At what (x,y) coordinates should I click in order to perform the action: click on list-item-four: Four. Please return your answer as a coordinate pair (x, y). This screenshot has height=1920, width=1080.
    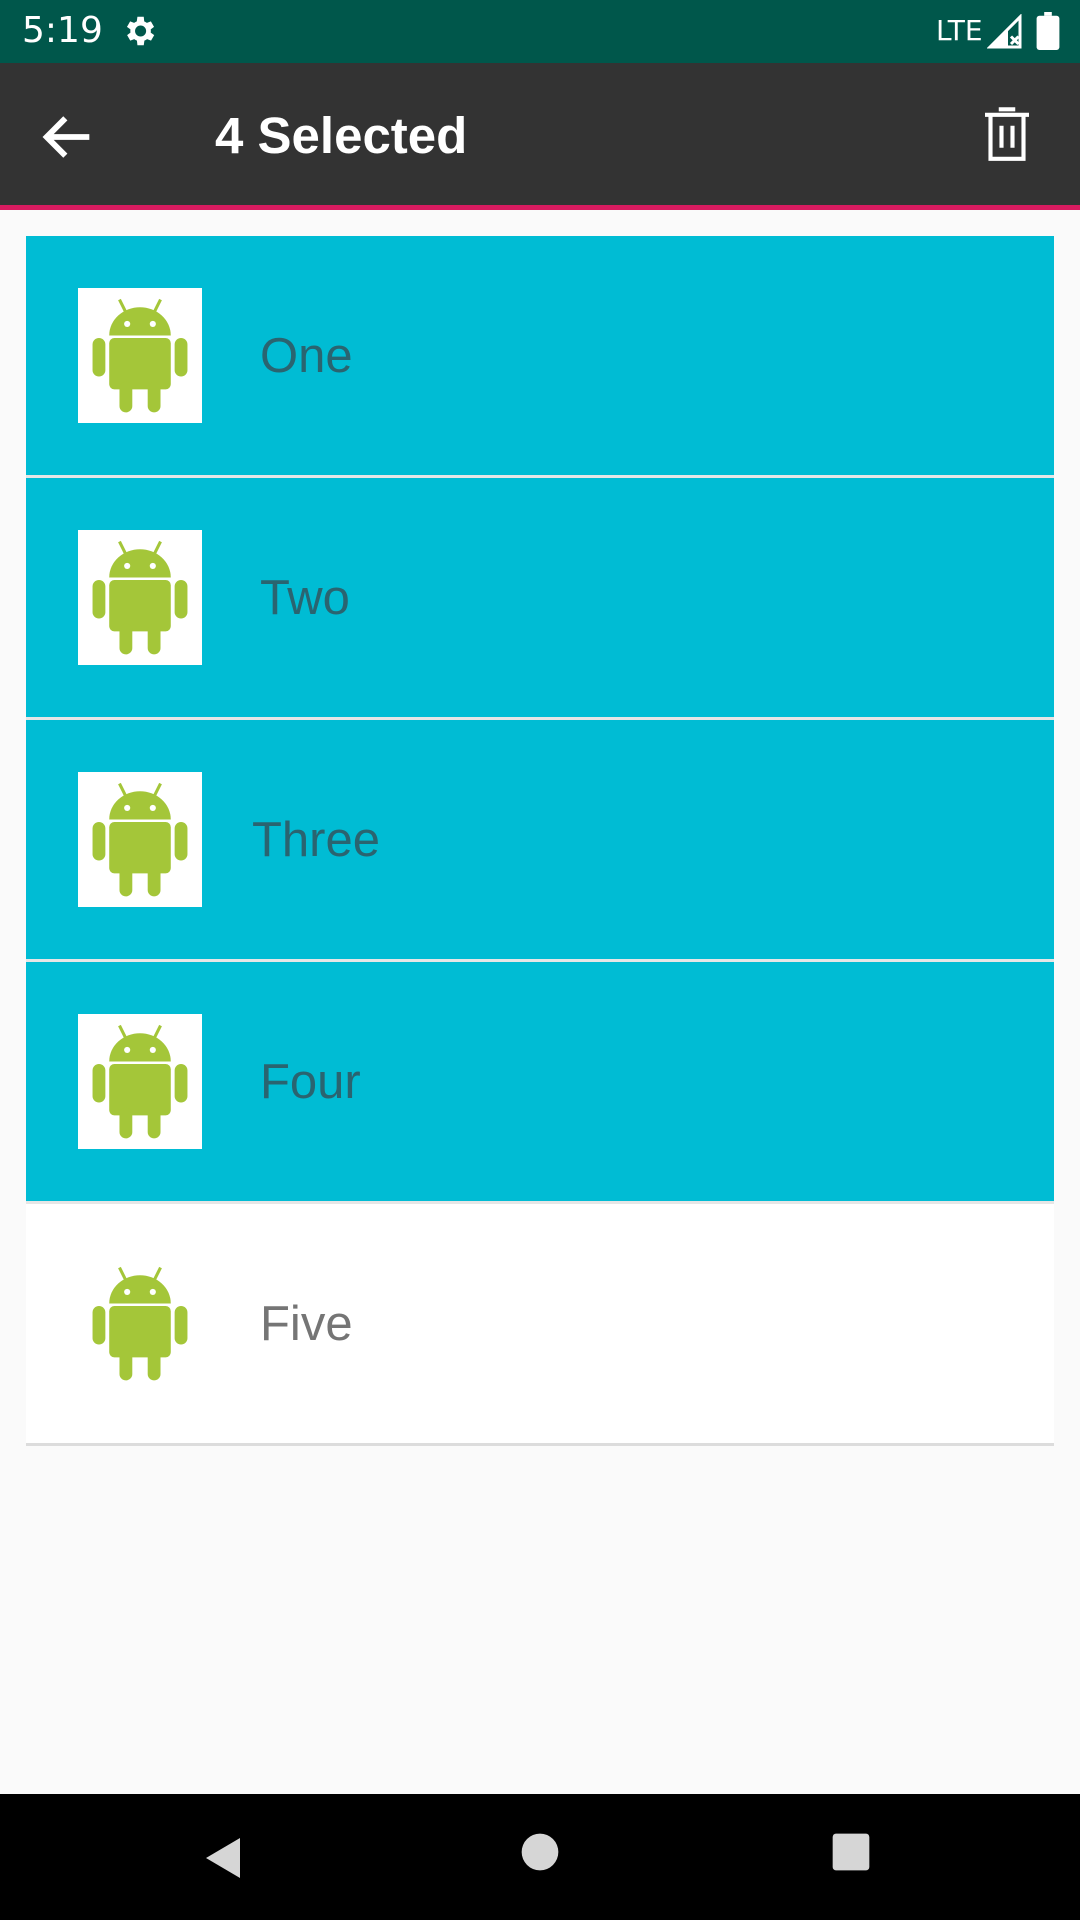
    Looking at the image, I should click on (540, 1083).